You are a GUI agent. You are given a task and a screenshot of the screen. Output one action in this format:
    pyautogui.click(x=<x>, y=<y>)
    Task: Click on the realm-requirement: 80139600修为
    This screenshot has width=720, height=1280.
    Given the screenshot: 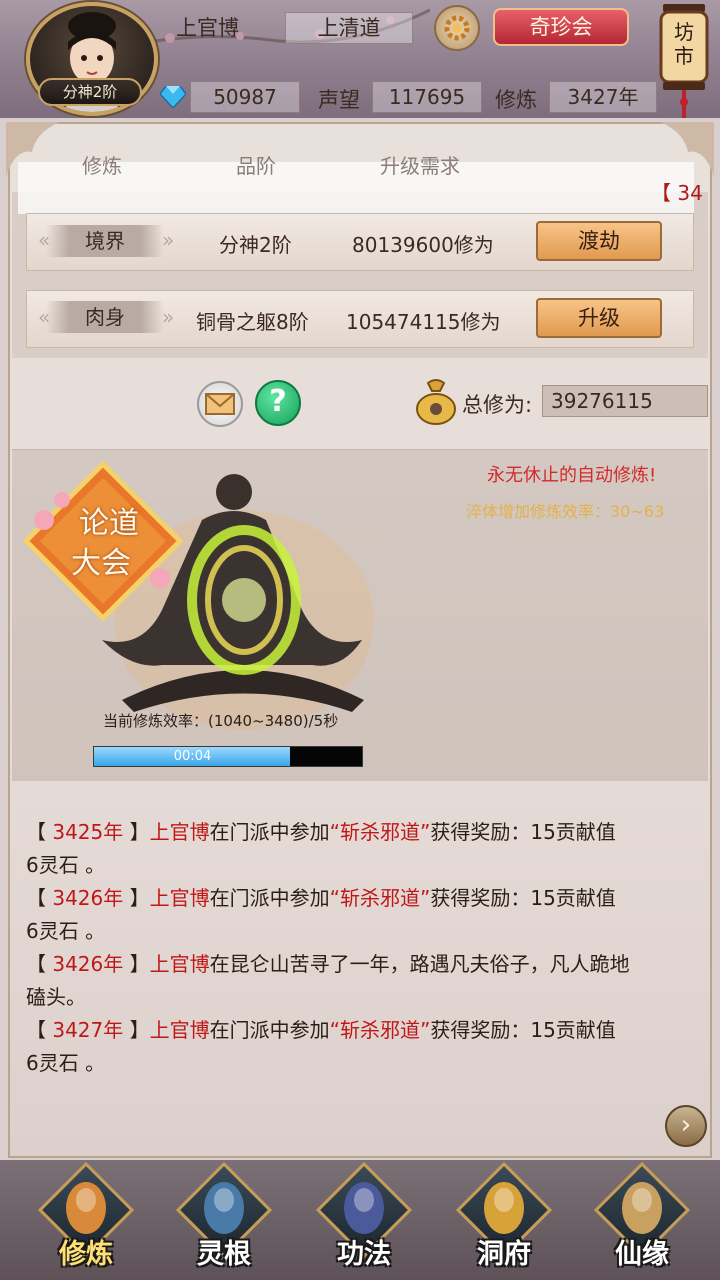 What is the action you would take?
    pyautogui.click(x=423, y=245)
    